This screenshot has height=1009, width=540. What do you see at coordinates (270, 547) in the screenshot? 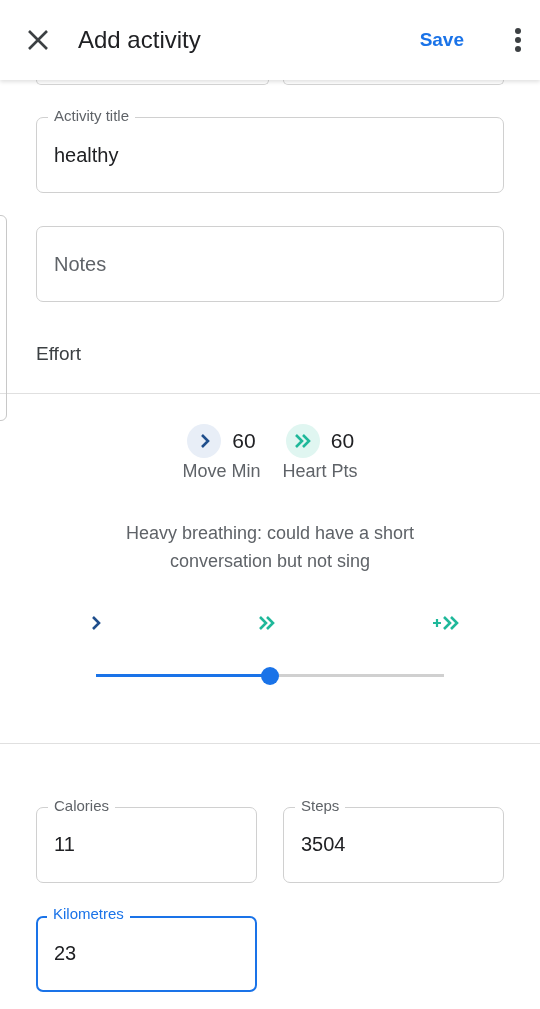
I see `effort-description: Heavy breathing: could have a short conversation but not sing` at bounding box center [270, 547].